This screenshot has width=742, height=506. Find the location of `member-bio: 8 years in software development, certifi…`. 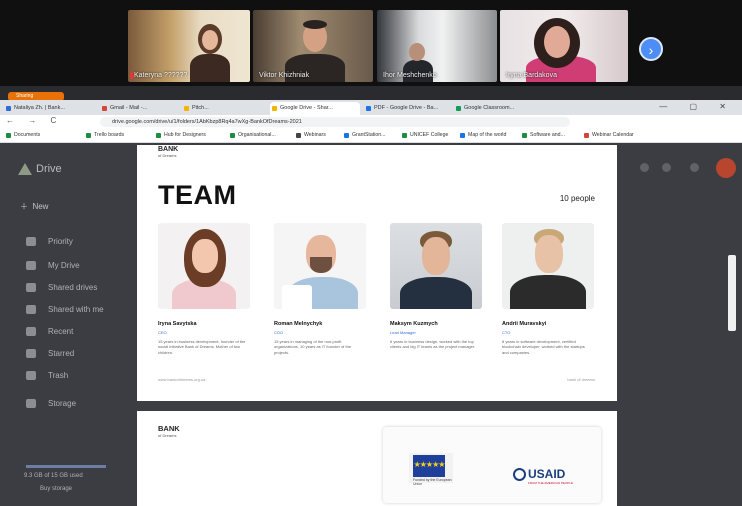

member-bio: 8 years in software development, certifi… is located at coordinates (543, 347).